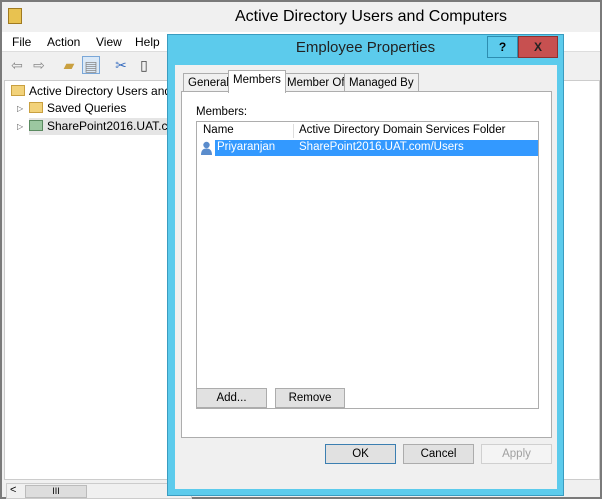 The image size is (602, 499). Describe the element at coordinates (208, 82) in the screenshot. I see `tab-general: General` at that location.